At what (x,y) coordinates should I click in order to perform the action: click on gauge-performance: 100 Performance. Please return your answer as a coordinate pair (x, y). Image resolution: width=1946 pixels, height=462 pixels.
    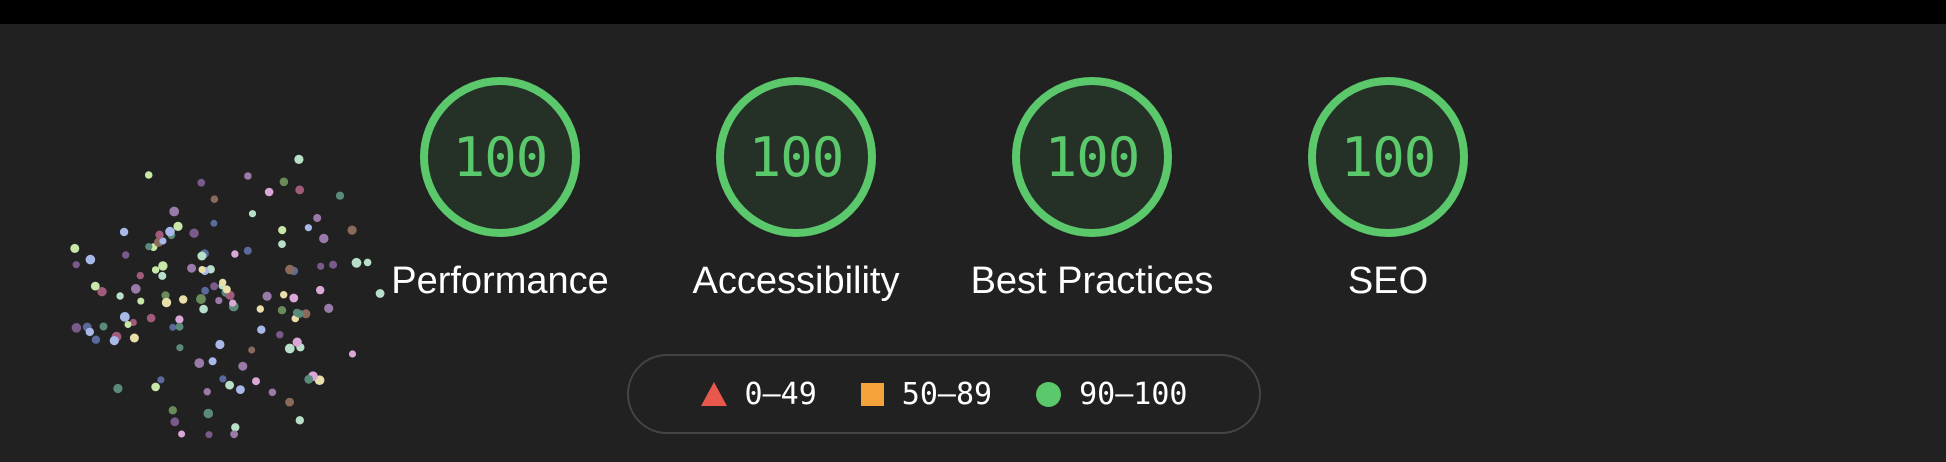
    Looking at the image, I should click on (500, 197).